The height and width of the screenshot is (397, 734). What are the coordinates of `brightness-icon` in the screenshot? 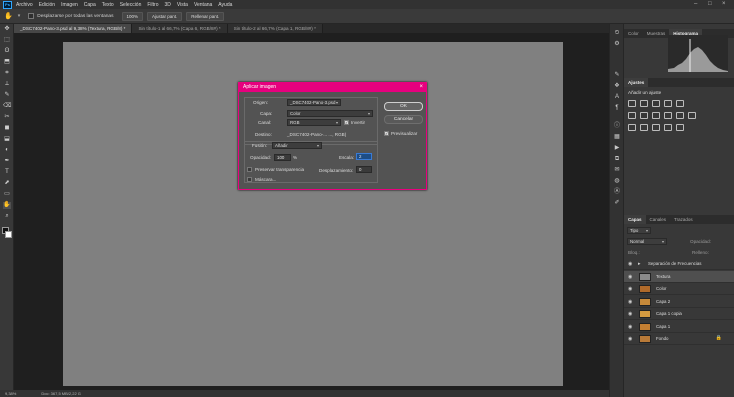 It's located at (632, 103).